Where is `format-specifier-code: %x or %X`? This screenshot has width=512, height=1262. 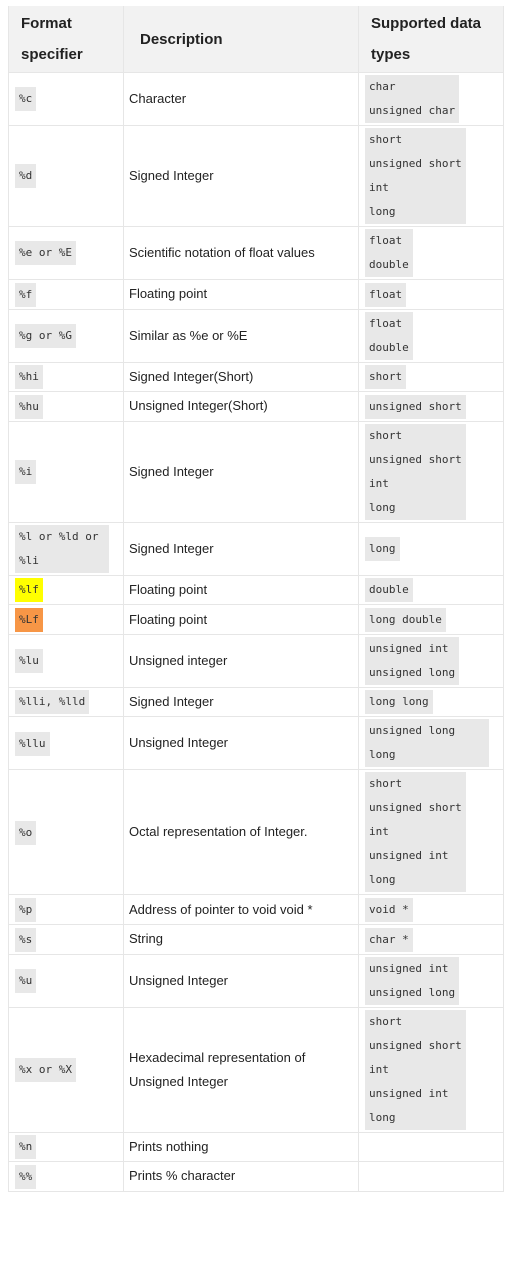 format-specifier-code: %x or %X is located at coordinates (45, 1069).